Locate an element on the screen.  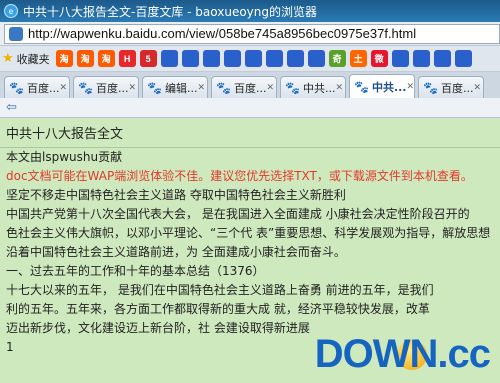
watermark-text: DOWN.cc is located at coordinates (402, 354).